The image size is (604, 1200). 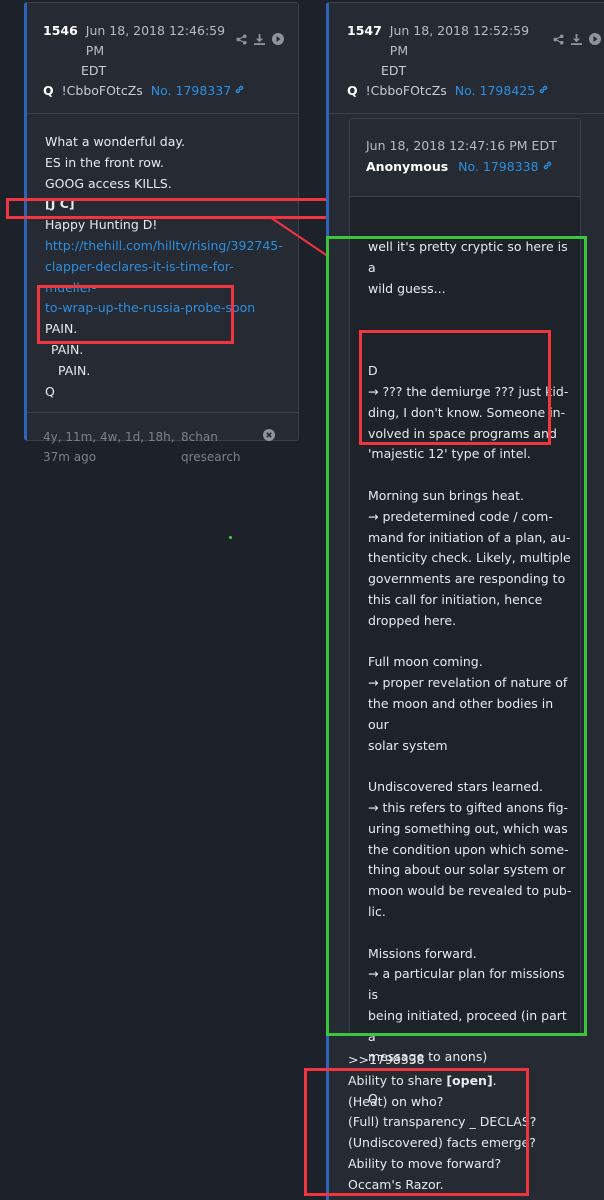 What do you see at coordinates (467, 1025) in the screenshot?
I see `quoted-line: being initiated, proceed (in part a` at bounding box center [467, 1025].